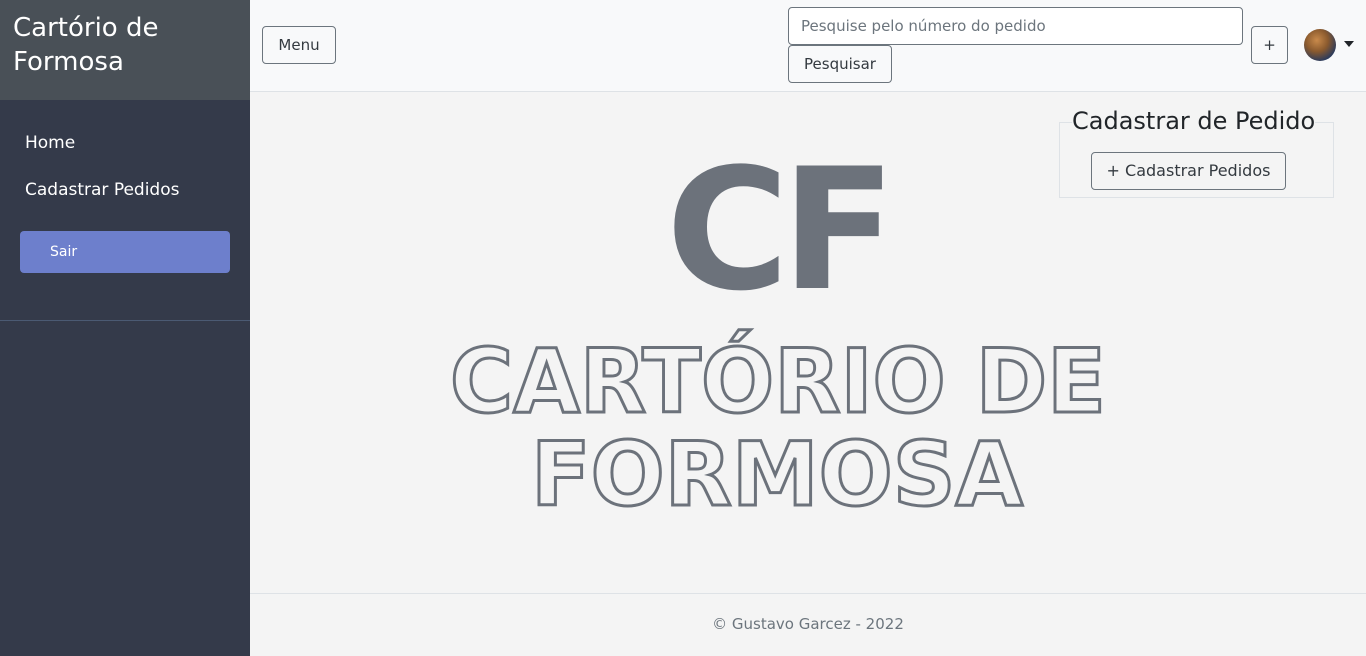 The image size is (1366, 656). What do you see at coordinates (1320, 45) in the screenshot?
I see `user-avatar` at bounding box center [1320, 45].